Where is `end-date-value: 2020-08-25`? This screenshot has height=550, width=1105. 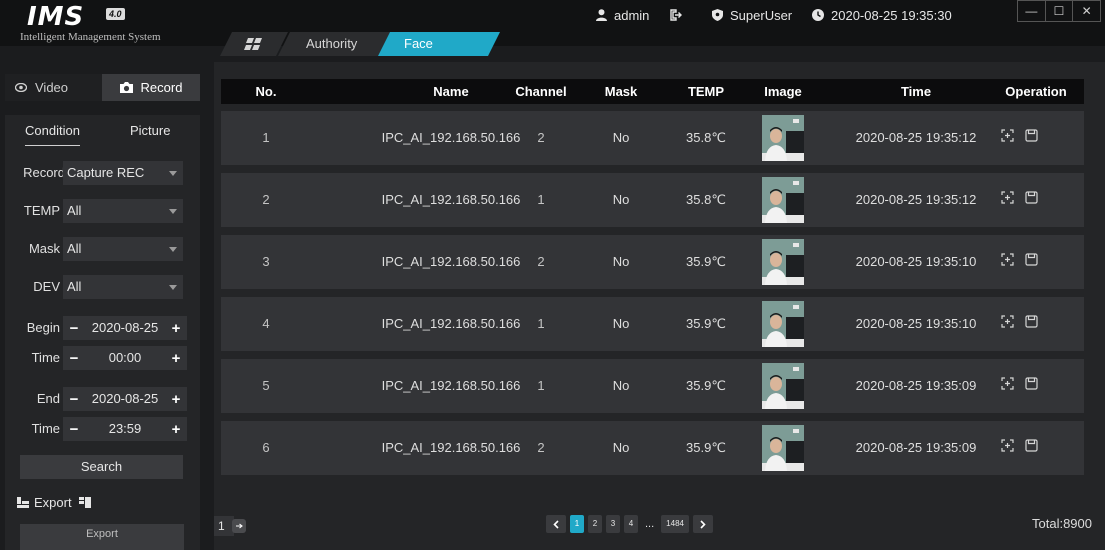 end-date-value: 2020-08-25 is located at coordinates (125, 399).